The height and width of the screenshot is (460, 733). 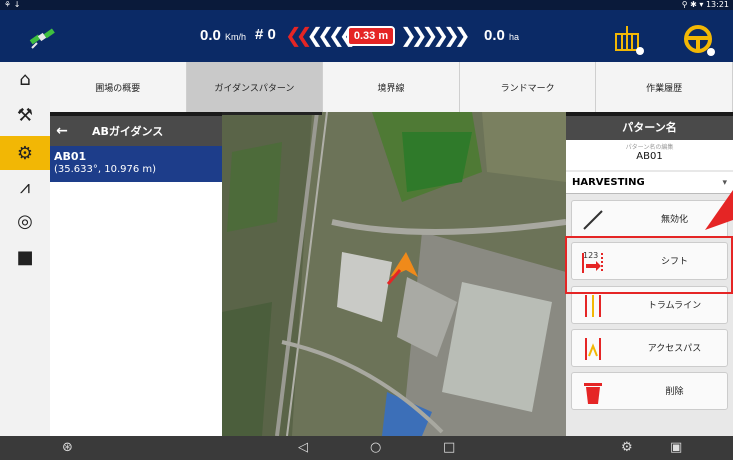 What do you see at coordinates (118, 87) in the screenshot?
I see `tab-field-overview: 圃場の概要` at bounding box center [118, 87].